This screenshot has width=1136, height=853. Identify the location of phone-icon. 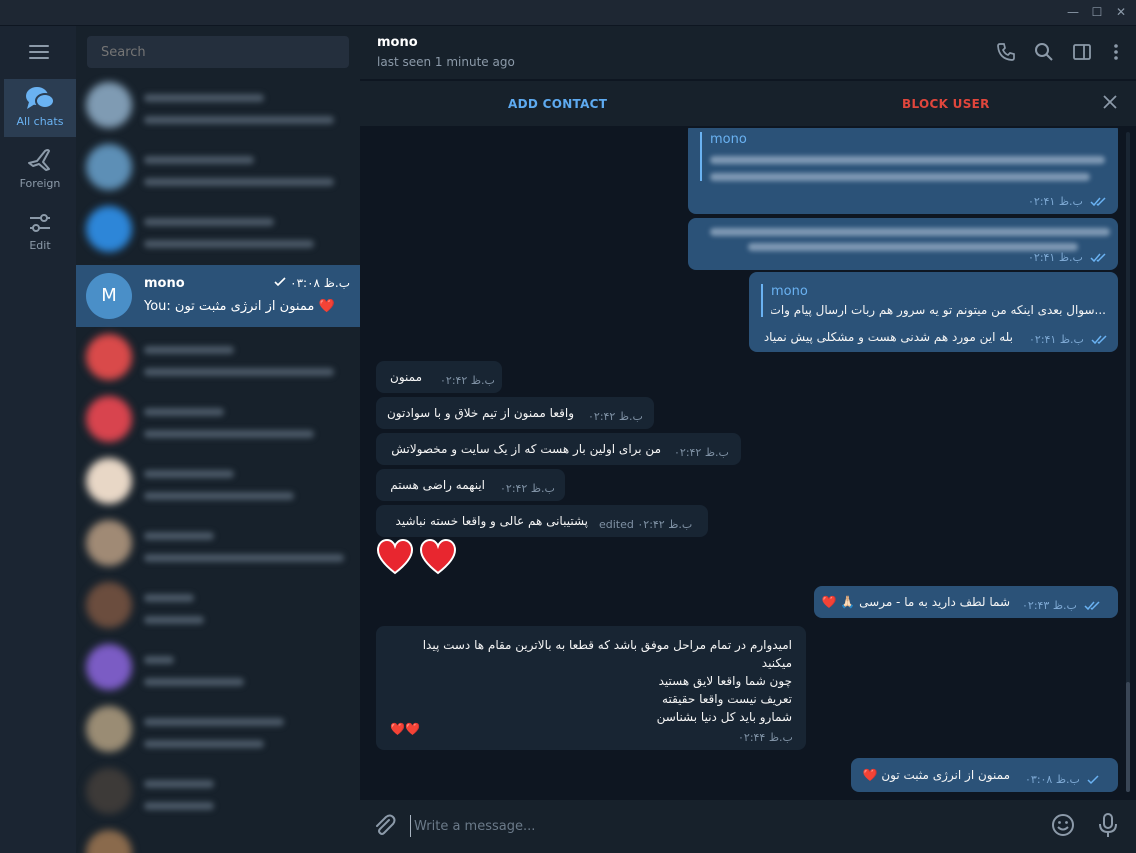
(1006, 52).